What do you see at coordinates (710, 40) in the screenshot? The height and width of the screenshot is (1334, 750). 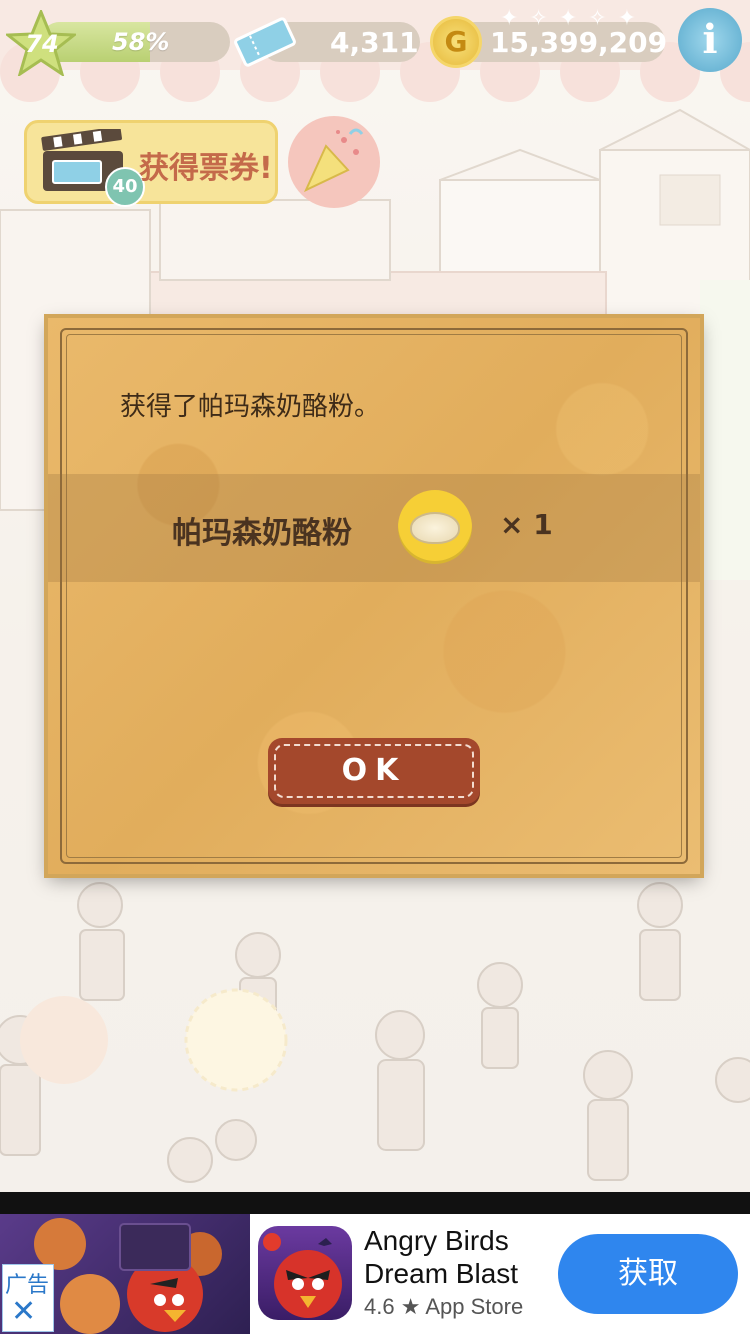 I see `info-button: i` at bounding box center [710, 40].